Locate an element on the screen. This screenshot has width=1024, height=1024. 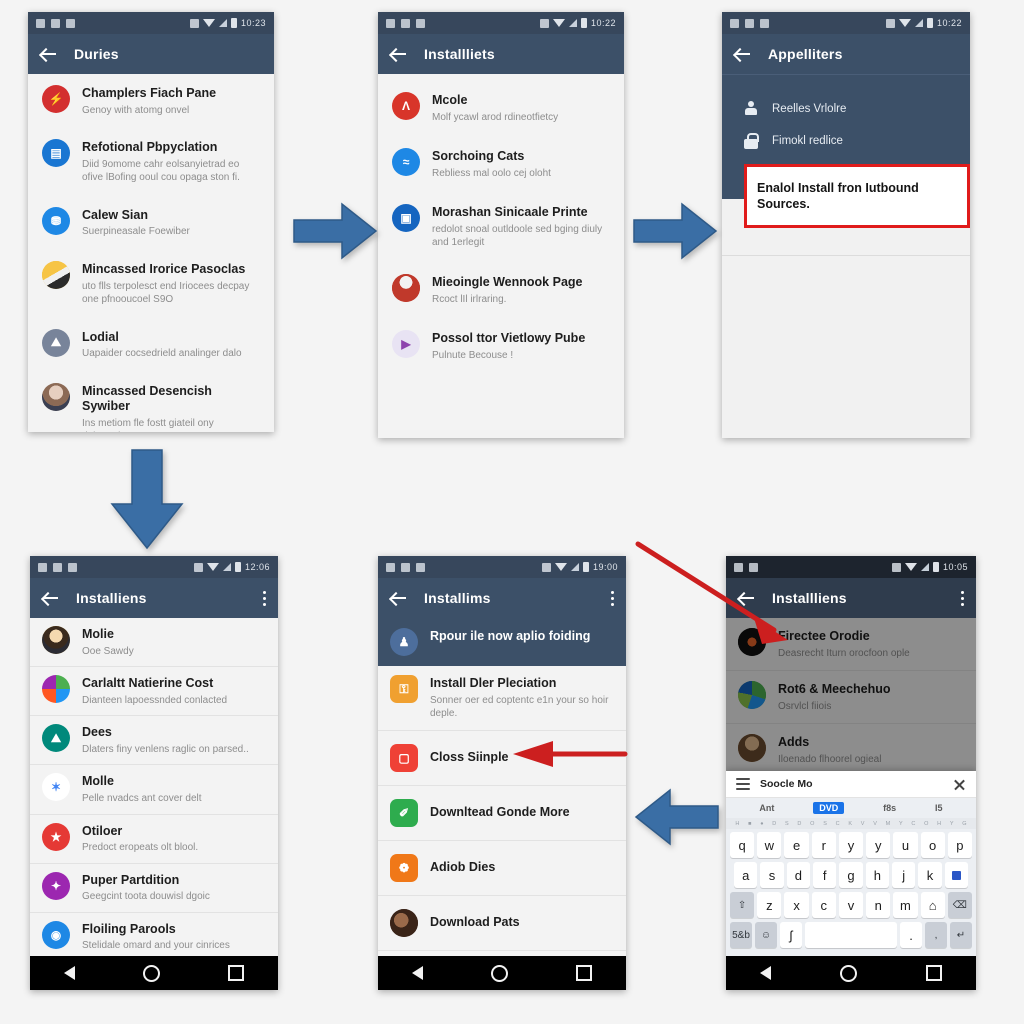
list-item: Λ Mcole Molf ycawl arod rdineotfietcy is located at coordinates (501, 108).